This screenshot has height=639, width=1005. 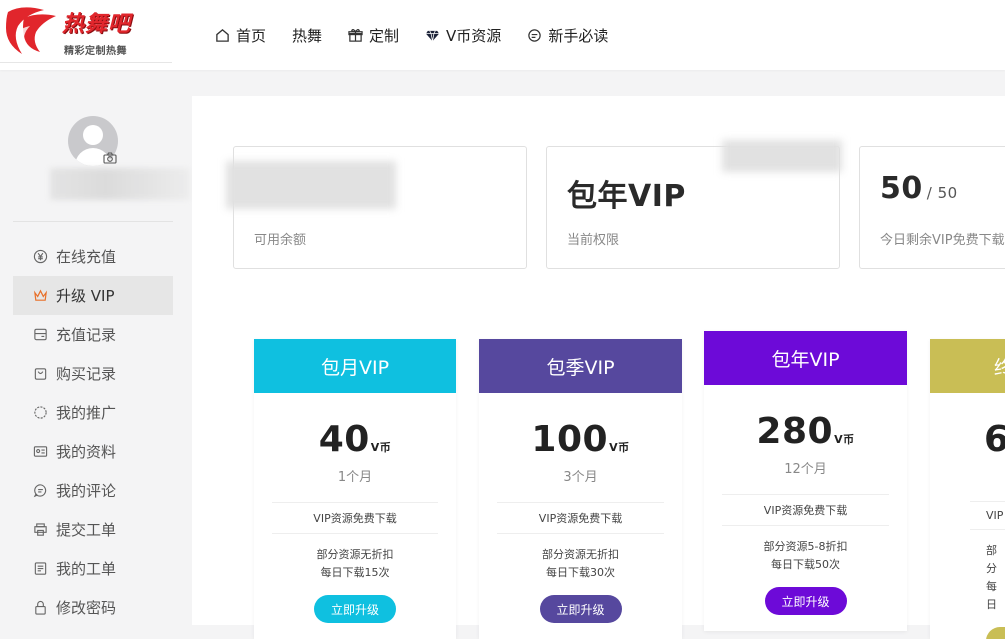 What do you see at coordinates (93, 295) in the screenshot?
I see `sidebar-item-upgrade-vip: 升级 VIP` at bounding box center [93, 295].